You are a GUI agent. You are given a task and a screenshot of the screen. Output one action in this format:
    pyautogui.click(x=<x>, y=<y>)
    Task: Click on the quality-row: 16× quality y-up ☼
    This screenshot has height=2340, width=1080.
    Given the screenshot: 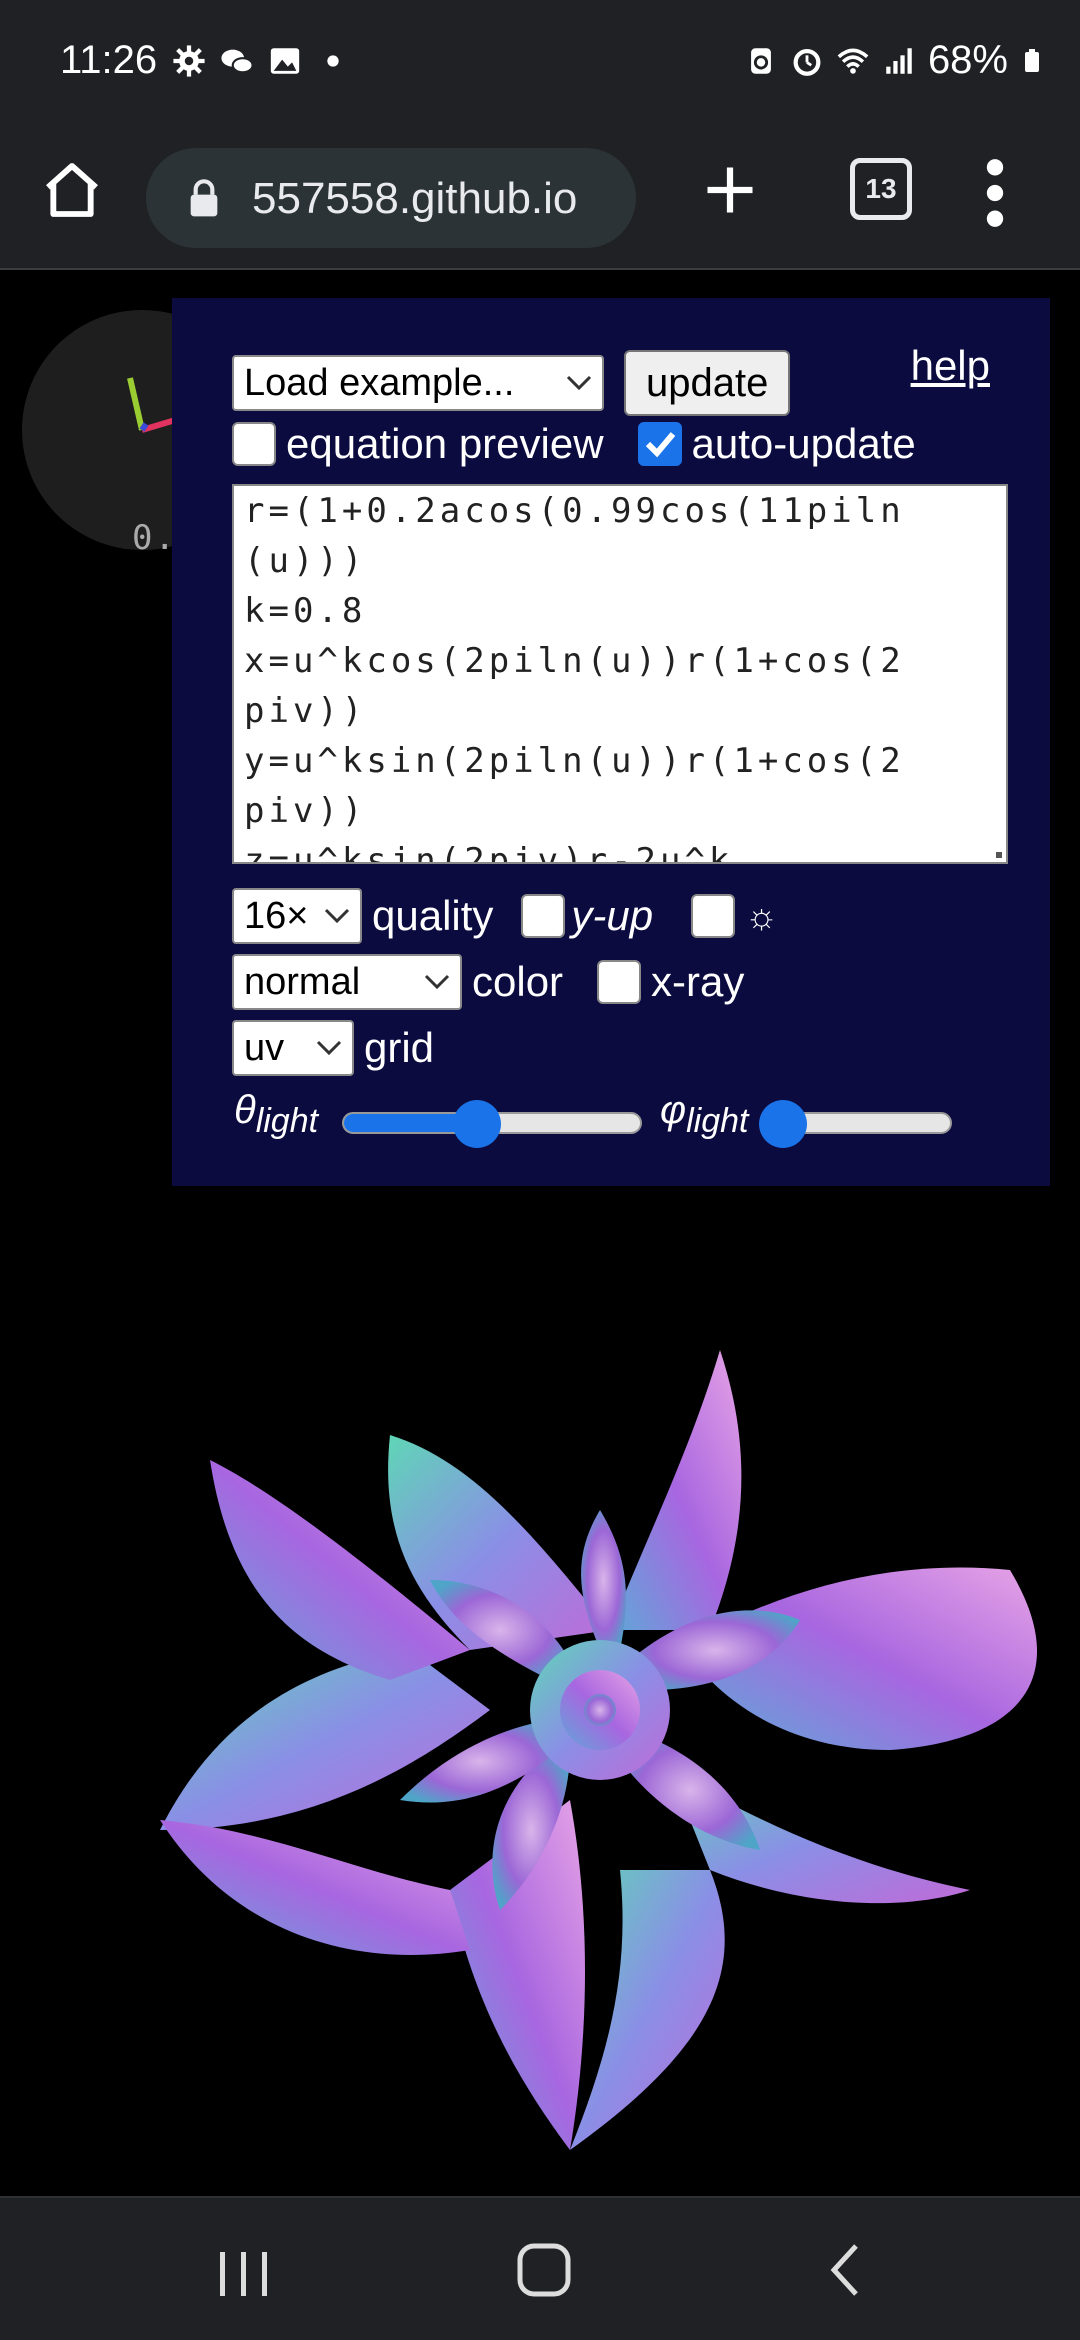 What is the action you would take?
    pyautogui.click(x=505, y=916)
    